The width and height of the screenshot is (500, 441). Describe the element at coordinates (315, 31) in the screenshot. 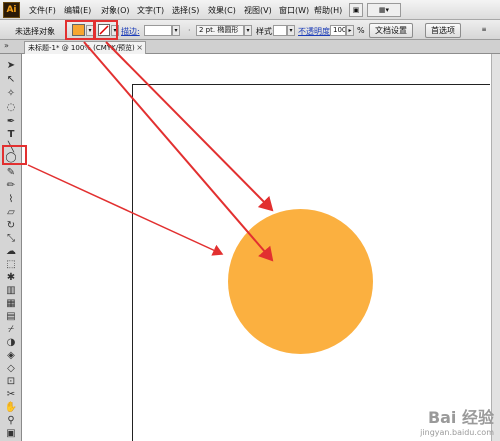

I see `opacity-label: 不透明度:` at that location.